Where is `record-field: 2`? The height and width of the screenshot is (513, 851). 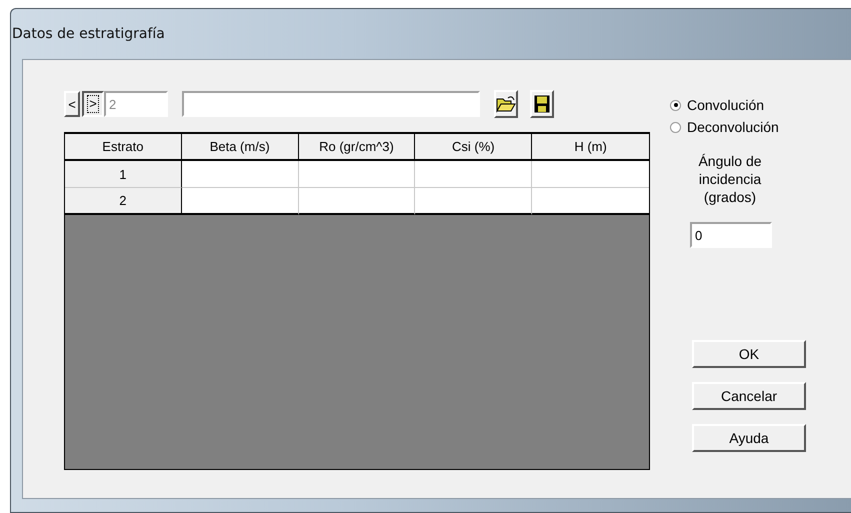 record-field: 2 is located at coordinates (136, 104).